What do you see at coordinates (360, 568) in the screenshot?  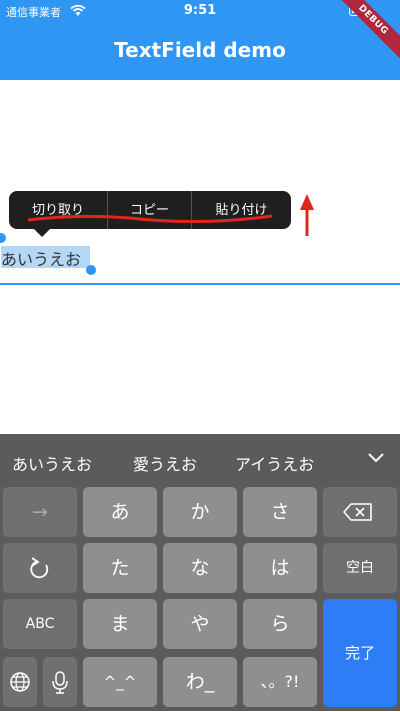 I see `space-key: 空白` at bounding box center [360, 568].